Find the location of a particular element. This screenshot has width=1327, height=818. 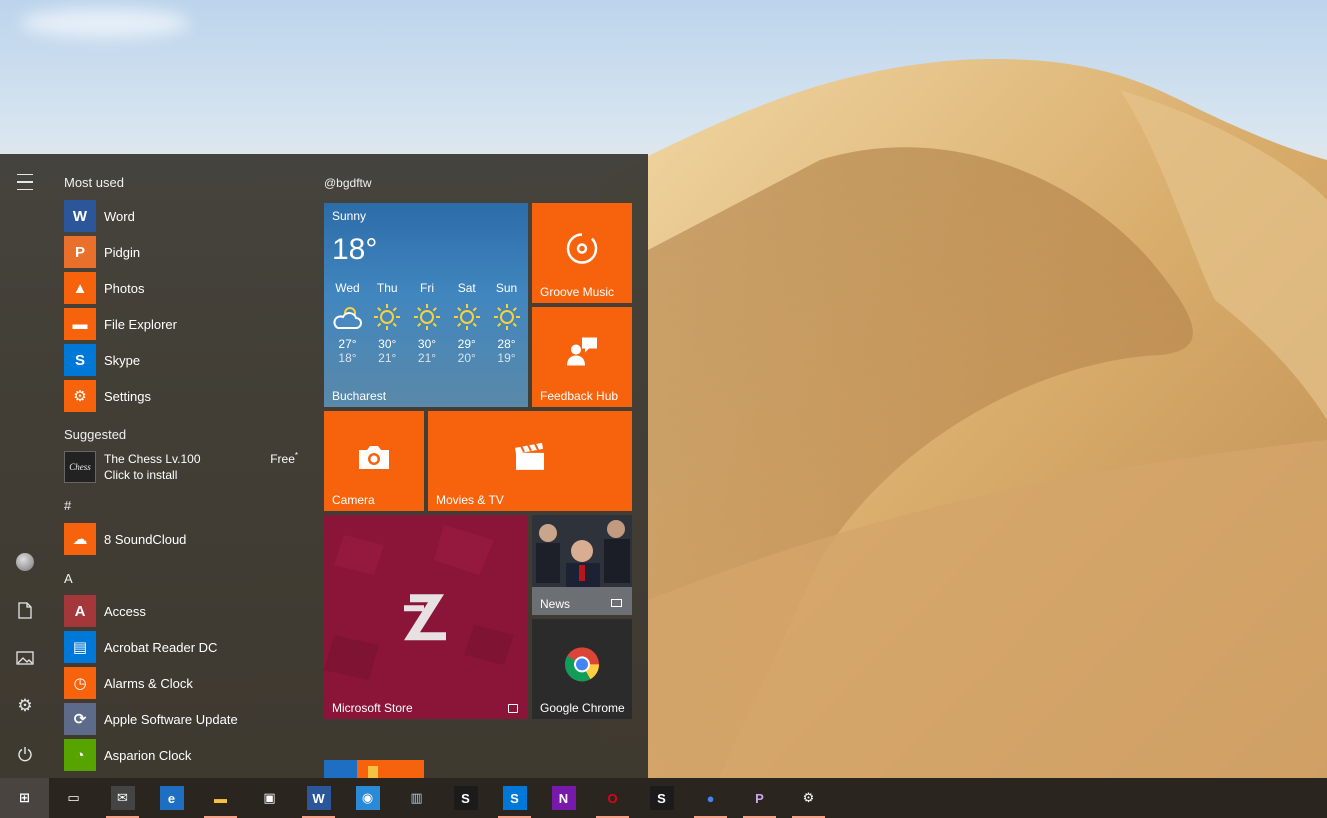

gear-icon: ⚙ is located at coordinates (80, 396).